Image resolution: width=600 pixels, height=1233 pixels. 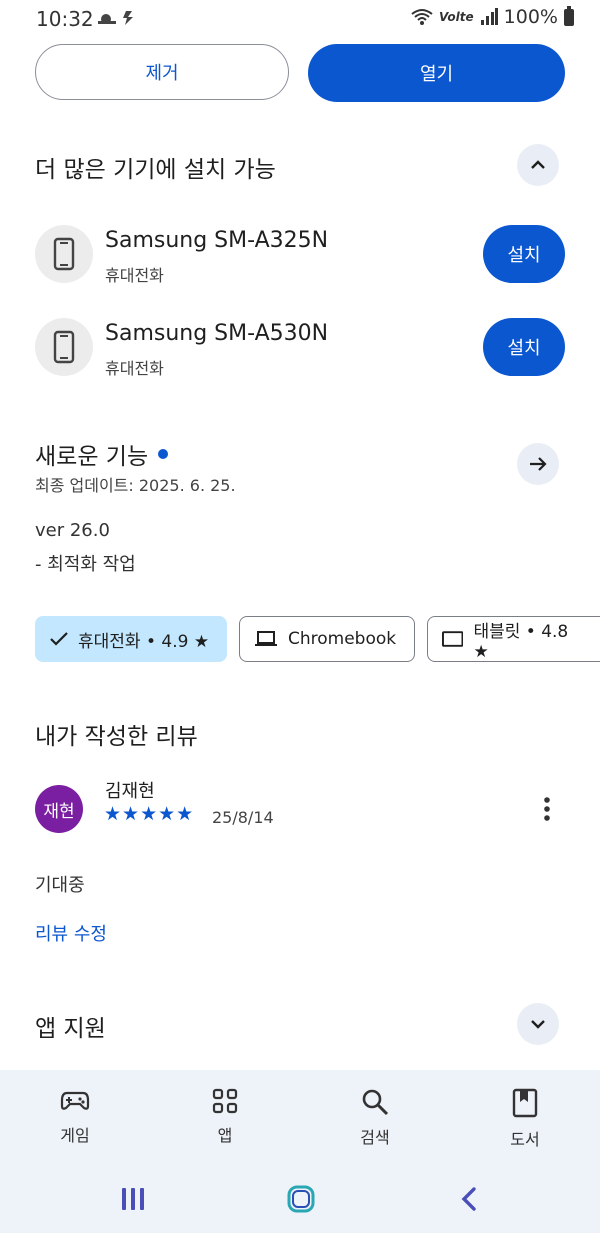 What do you see at coordinates (60, 885) in the screenshot?
I see `review-body: 기대중` at bounding box center [60, 885].